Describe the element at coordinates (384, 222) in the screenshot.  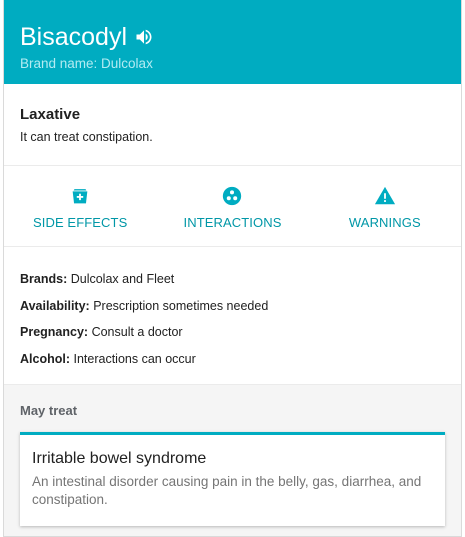
I see `warnings-label: WARNINGS` at that location.